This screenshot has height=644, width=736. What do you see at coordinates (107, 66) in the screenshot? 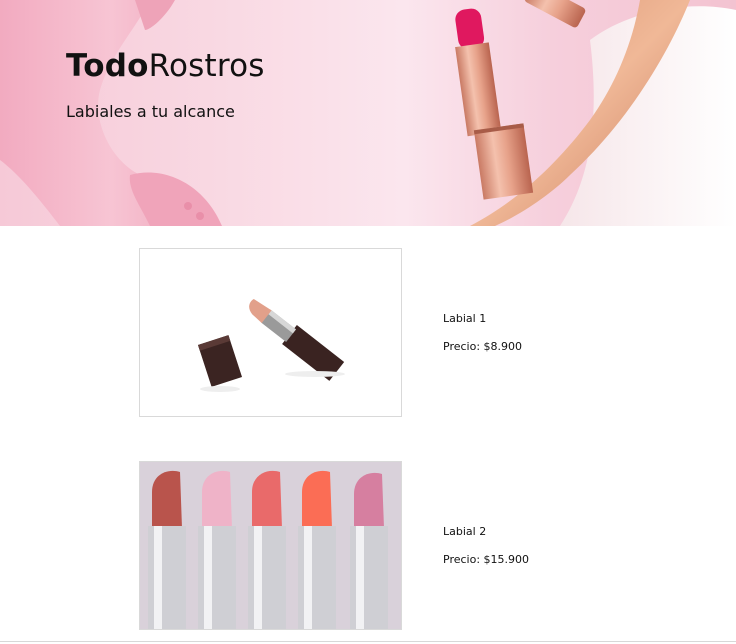
I see `brand-bold-part: Todo` at bounding box center [107, 66].